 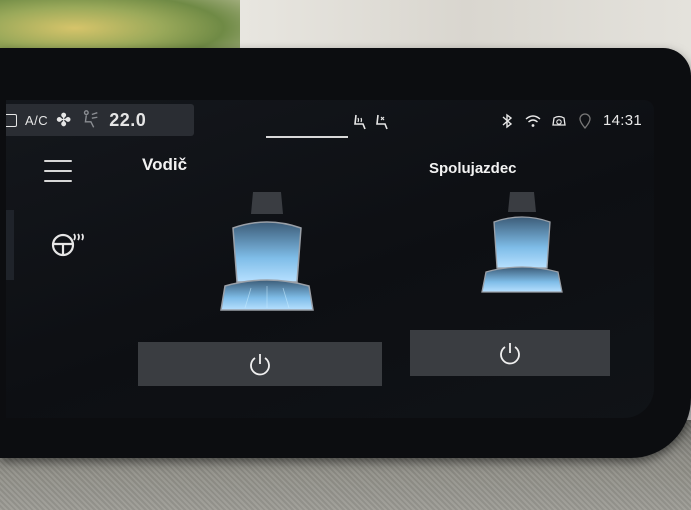 I want to click on passenger-seat-power-button, so click(x=510, y=353).